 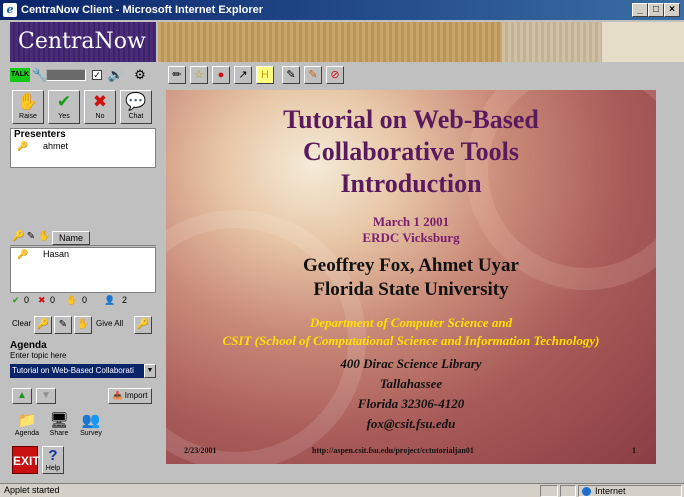 I want to click on marker-tool-icon: ✎, so click(x=313, y=75).